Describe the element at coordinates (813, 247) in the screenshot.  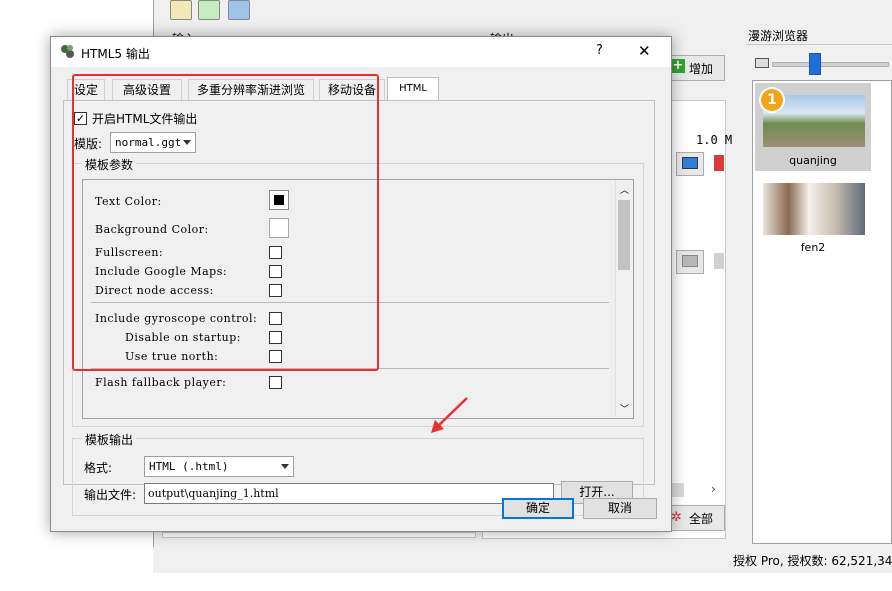
I see `thumbnail-label: fen2` at that location.